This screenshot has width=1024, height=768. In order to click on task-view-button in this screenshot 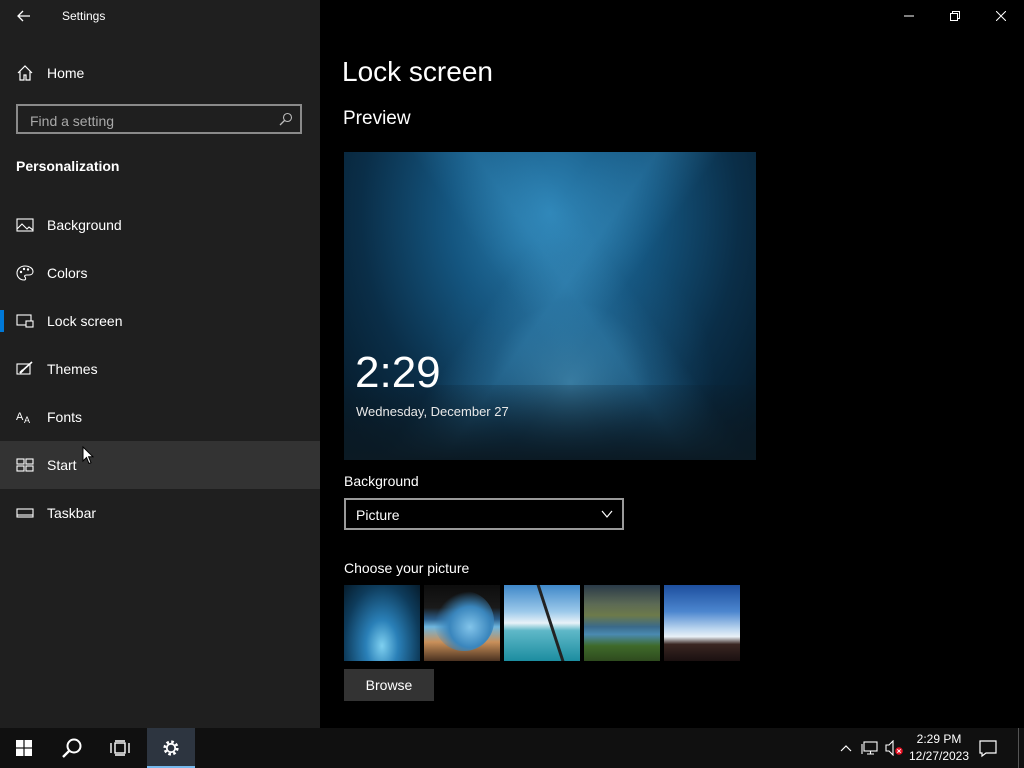, I will do `click(120, 748)`.